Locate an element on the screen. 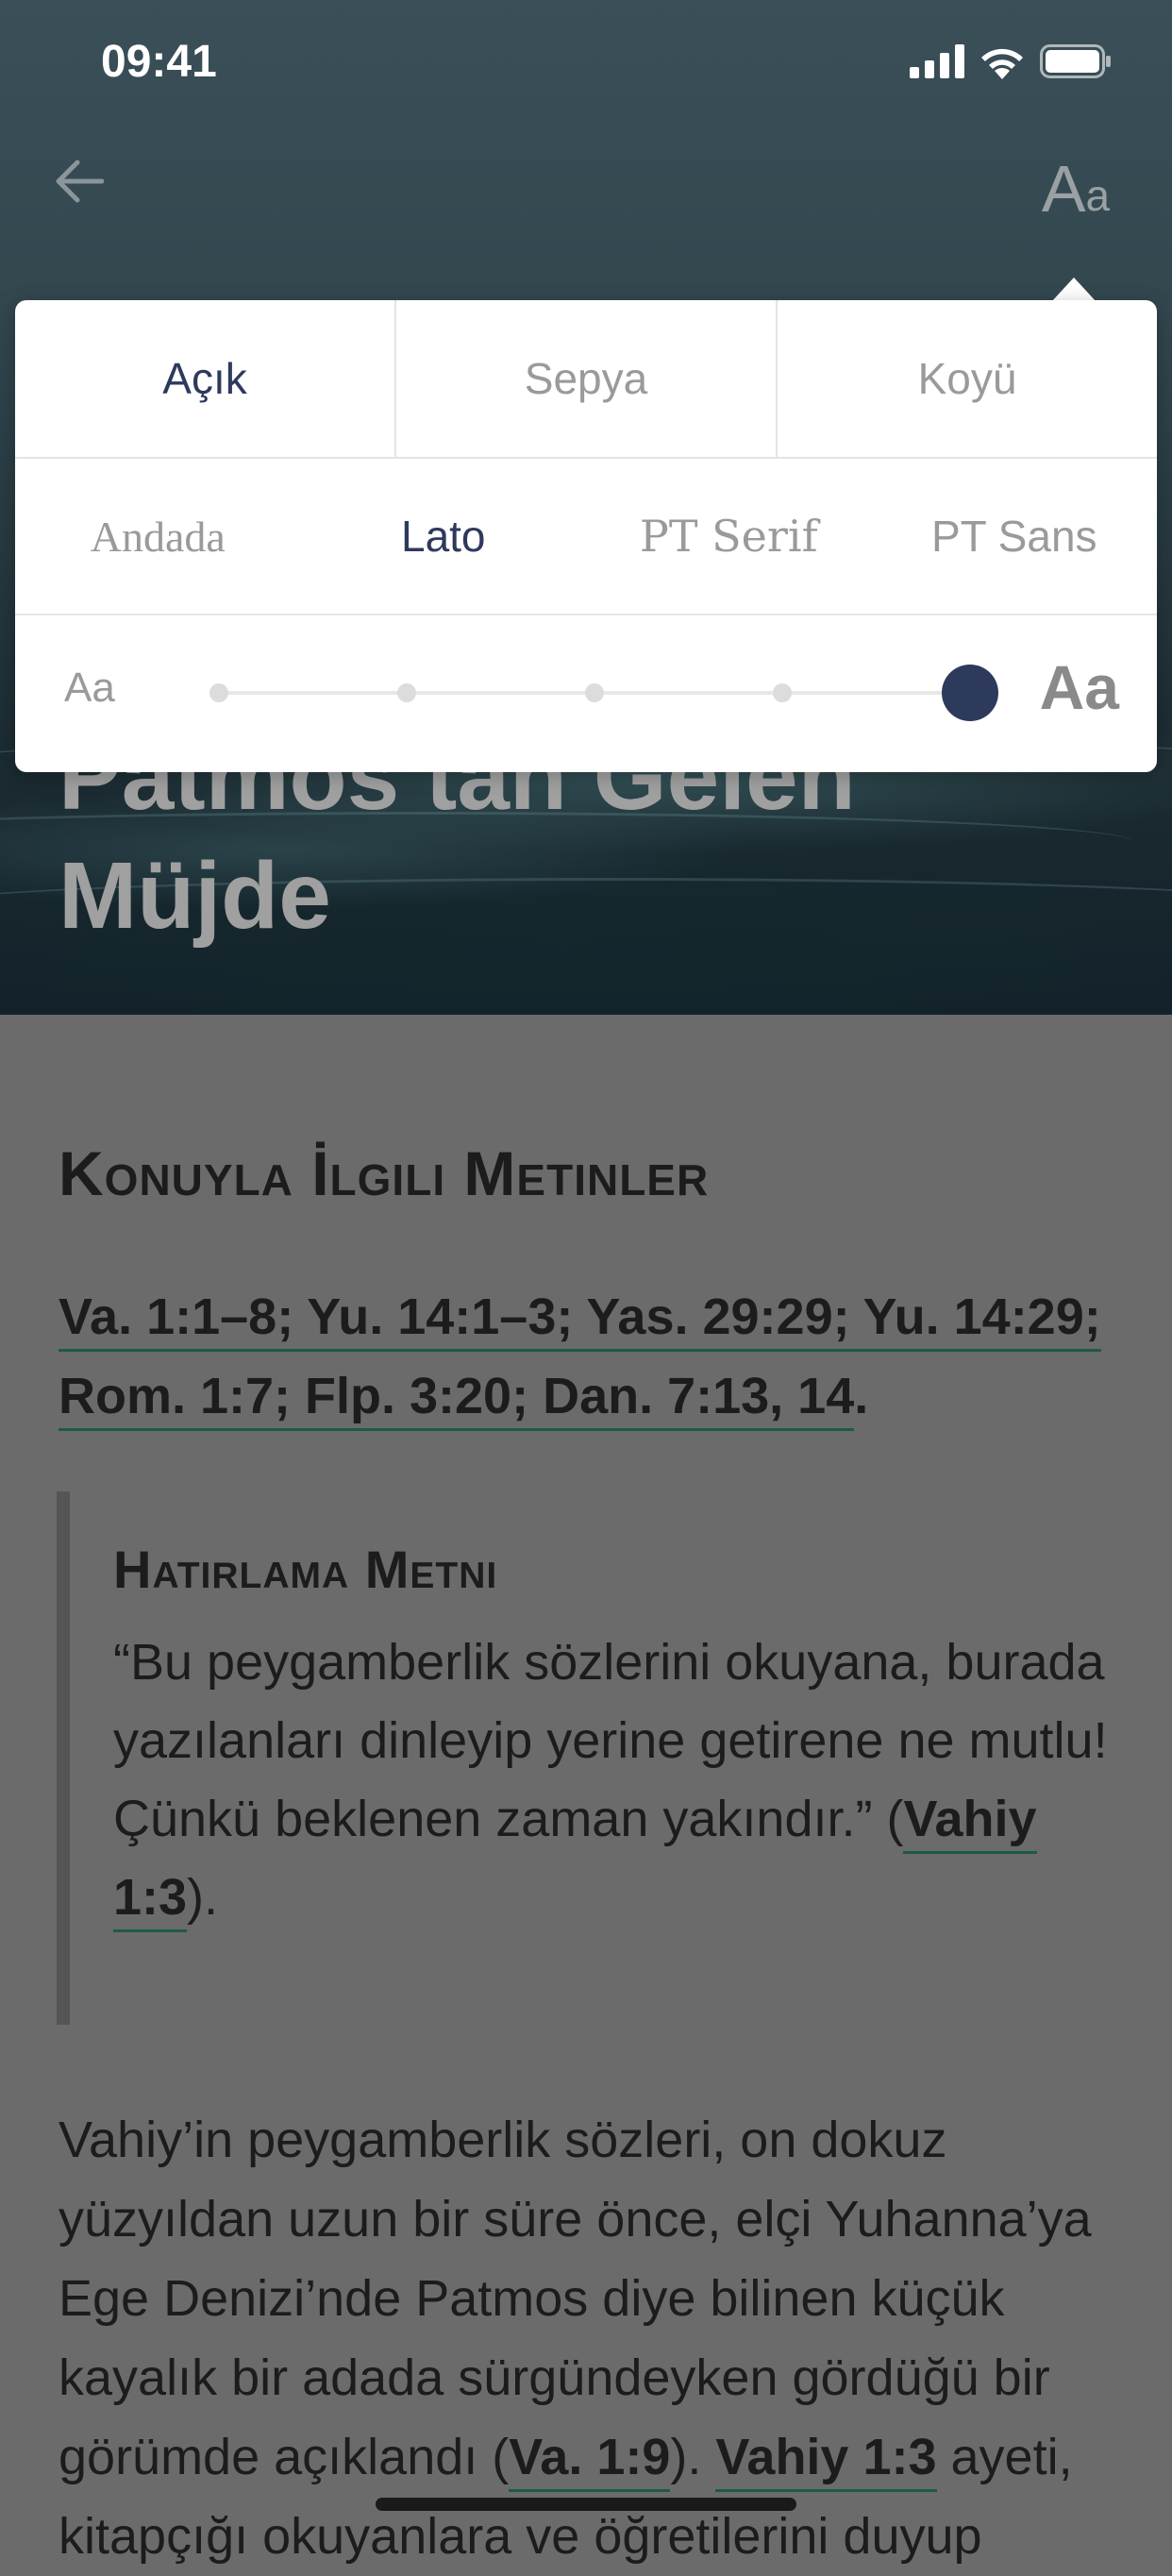  font-label: Andada is located at coordinates (158, 536).